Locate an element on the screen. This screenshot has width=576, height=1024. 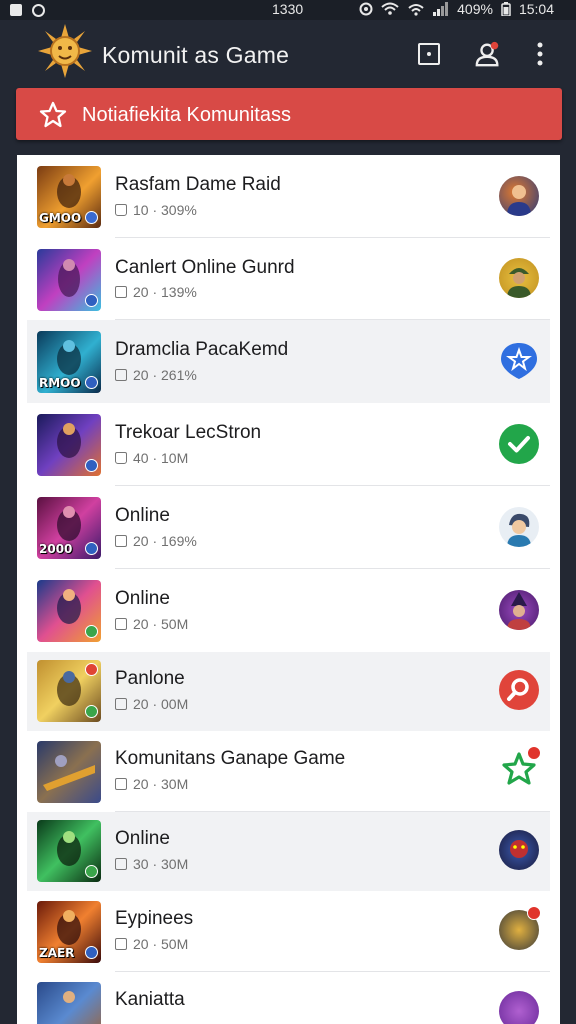
screen-button is located at coordinates (429, 54).